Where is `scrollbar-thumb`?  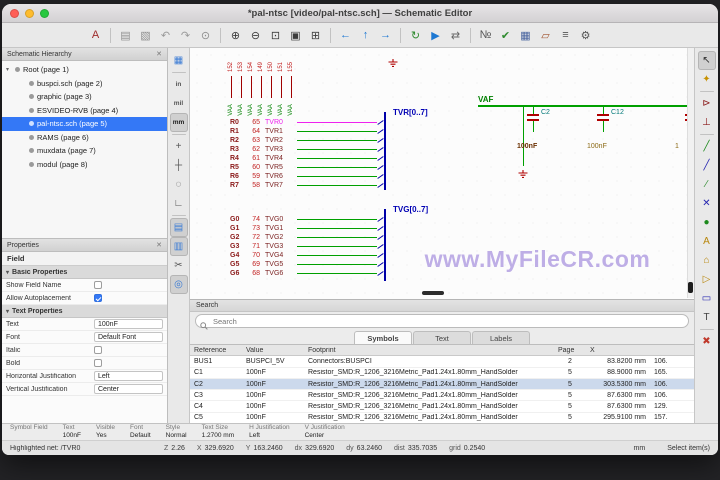 scrollbar-thumb is located at coordinates (690, 287).